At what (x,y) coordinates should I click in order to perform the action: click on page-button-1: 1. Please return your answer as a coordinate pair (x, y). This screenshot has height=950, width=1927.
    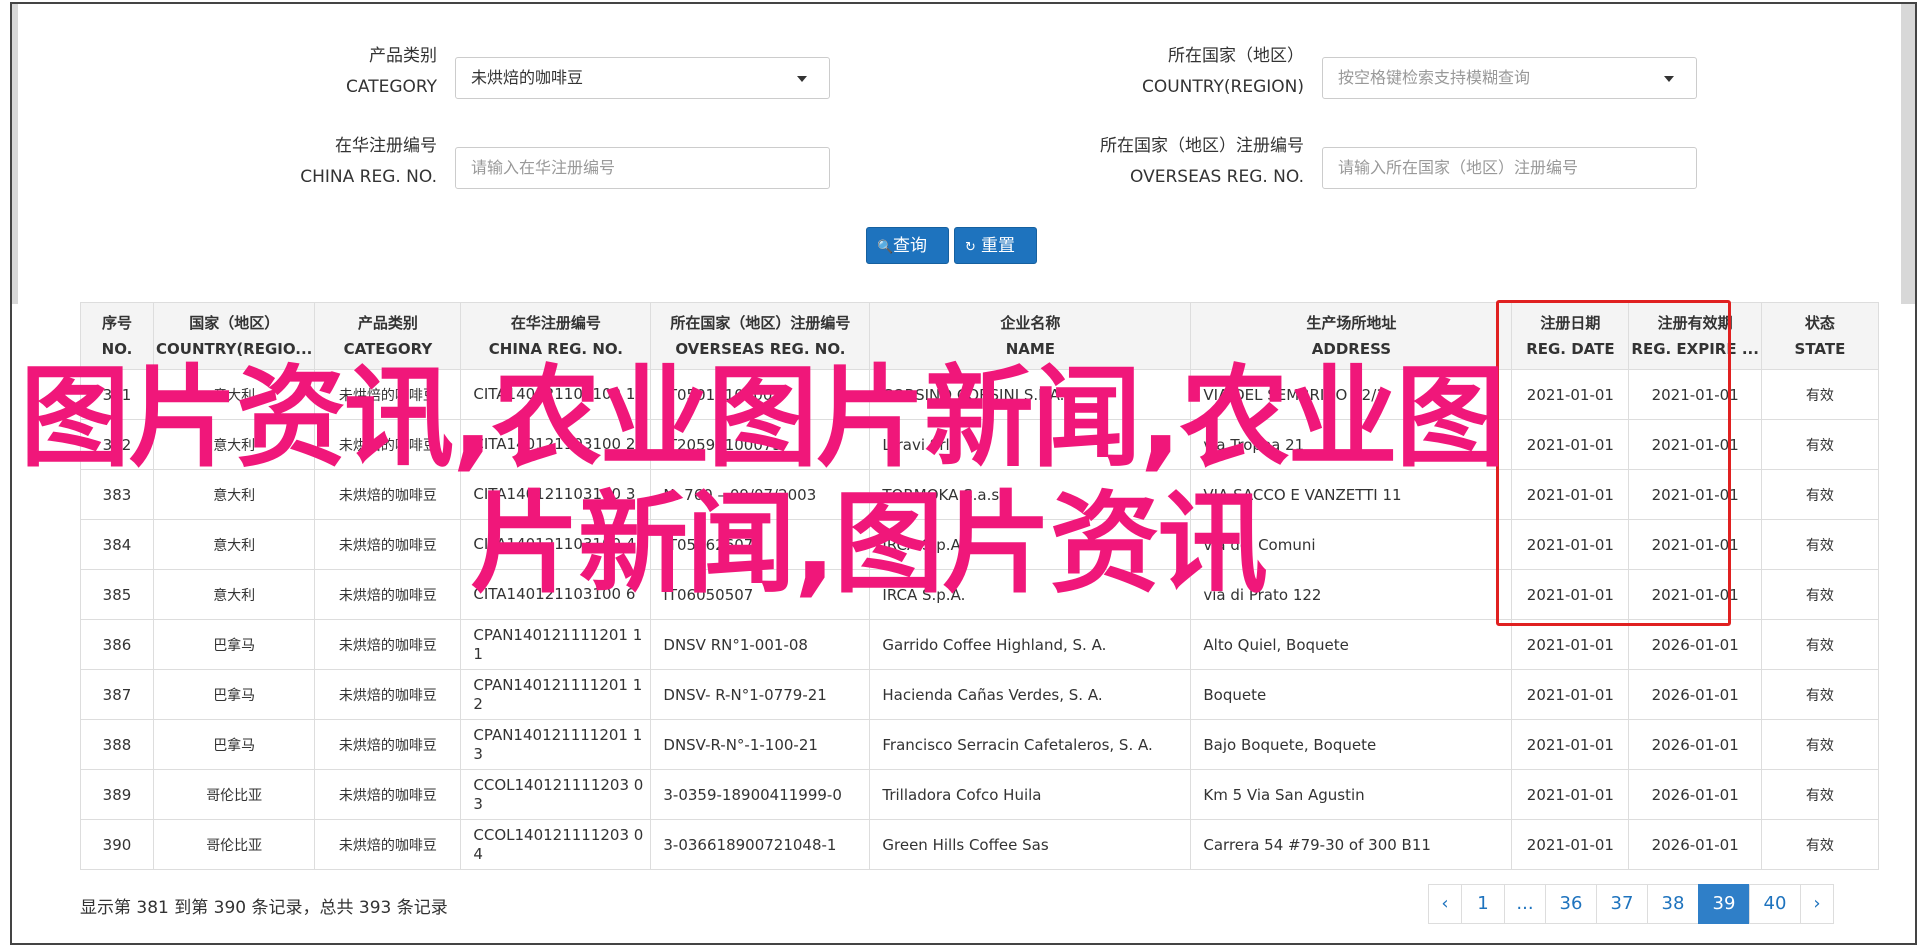
    Looking at the image, I should click on (1483, 904).